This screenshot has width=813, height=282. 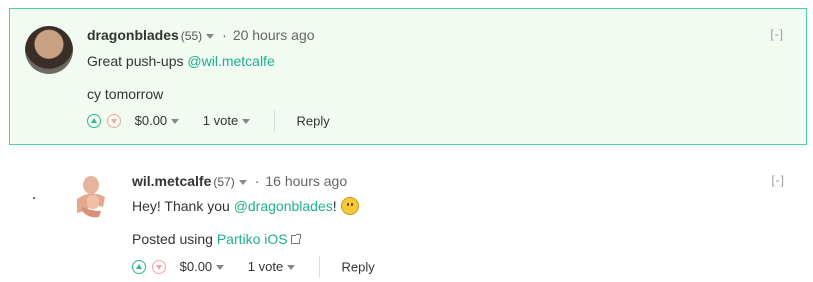 What do you see at coordinates (137, 61) in the screenshot?
I see `comment-text: Great push-ups` at bounding box center [137, 61].